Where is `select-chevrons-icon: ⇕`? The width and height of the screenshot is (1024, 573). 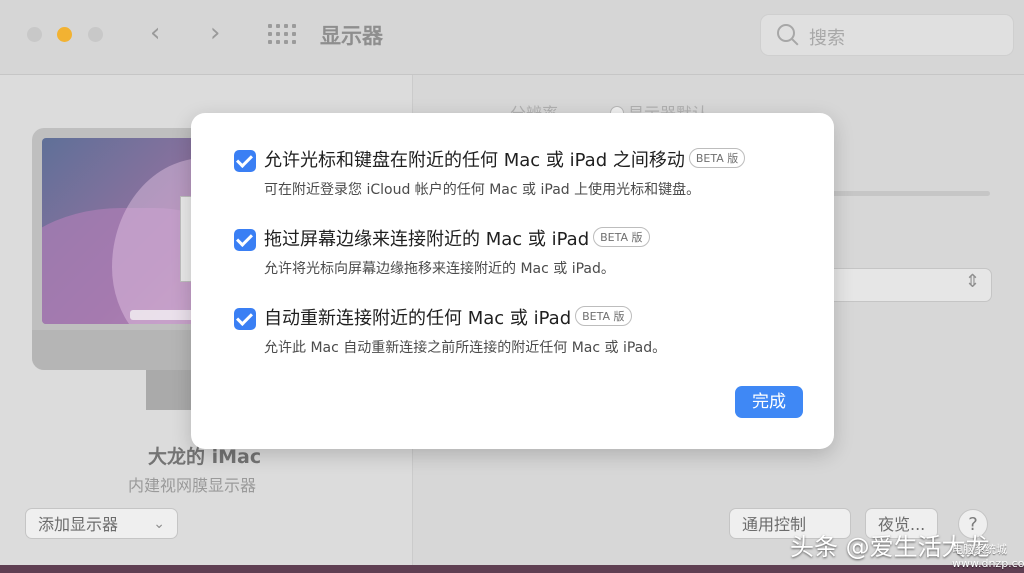
select-chevrons-icon: ⇕ is located at coordinates (973, 281).